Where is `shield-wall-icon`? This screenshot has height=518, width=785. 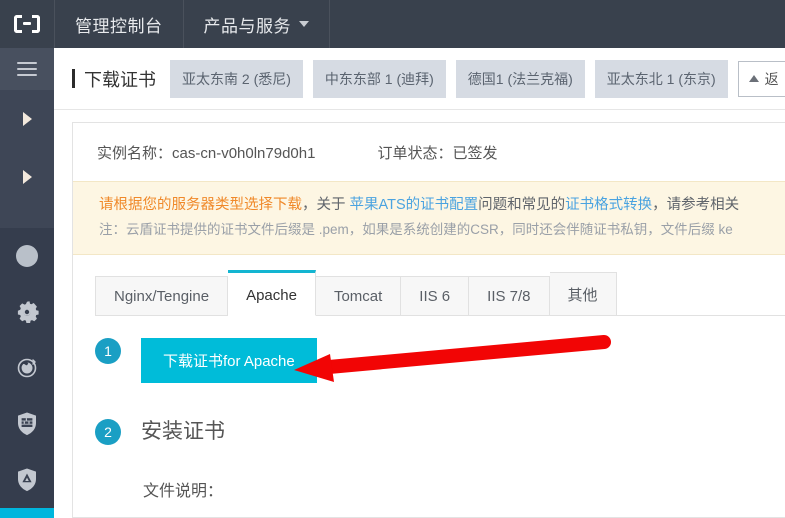 shield-wall-icon is located at coordinates (27, 424).